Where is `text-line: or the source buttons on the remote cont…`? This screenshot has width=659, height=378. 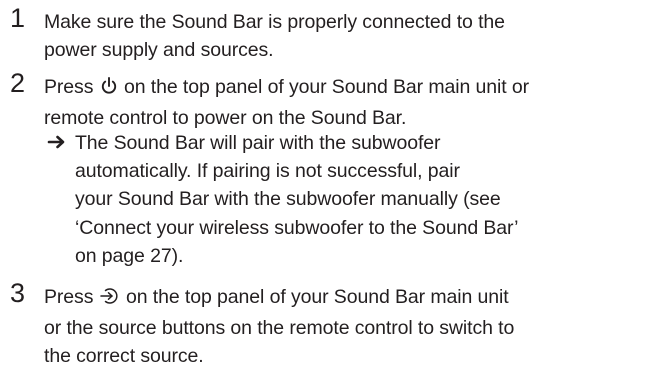 text-line: or the source buttons on the remote cont… is located at coordinates (279, 328).